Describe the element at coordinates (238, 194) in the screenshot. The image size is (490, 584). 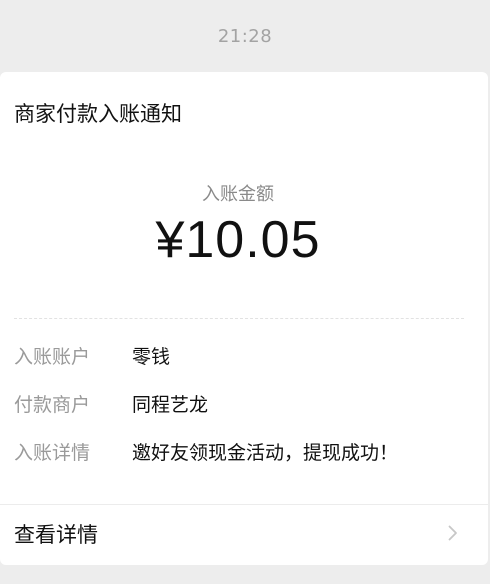
I see `amount-label: 入账金额` at that location.